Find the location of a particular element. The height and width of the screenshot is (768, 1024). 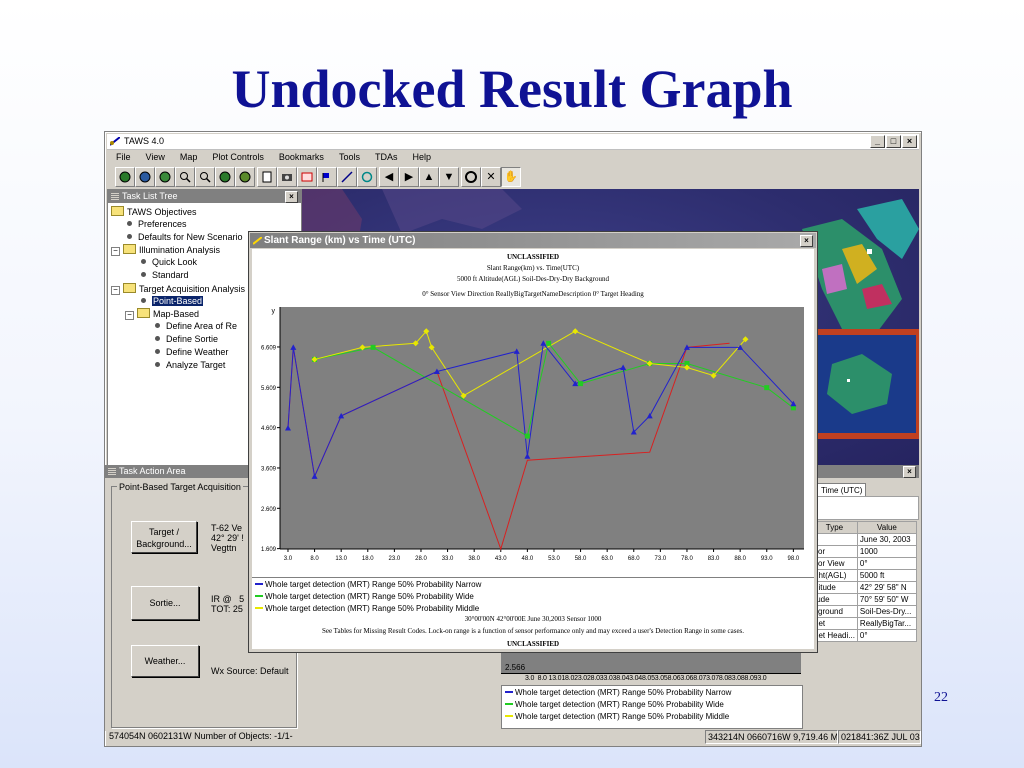

x-tick-label: 33.0 is located at coordinates (448, 559).